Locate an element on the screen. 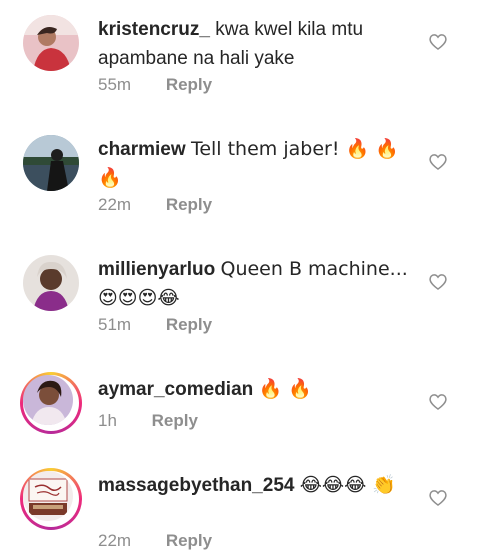 The image size is (480, 553). comment-time: 1h is located at coordinates (107, 420).